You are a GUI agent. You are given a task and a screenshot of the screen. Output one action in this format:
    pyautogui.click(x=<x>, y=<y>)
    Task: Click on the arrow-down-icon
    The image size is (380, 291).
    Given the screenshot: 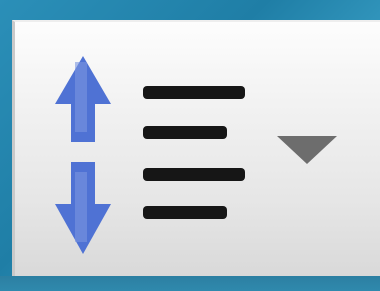 What is the action you would take?
    pyautogui.click(x=83, y=208)
    